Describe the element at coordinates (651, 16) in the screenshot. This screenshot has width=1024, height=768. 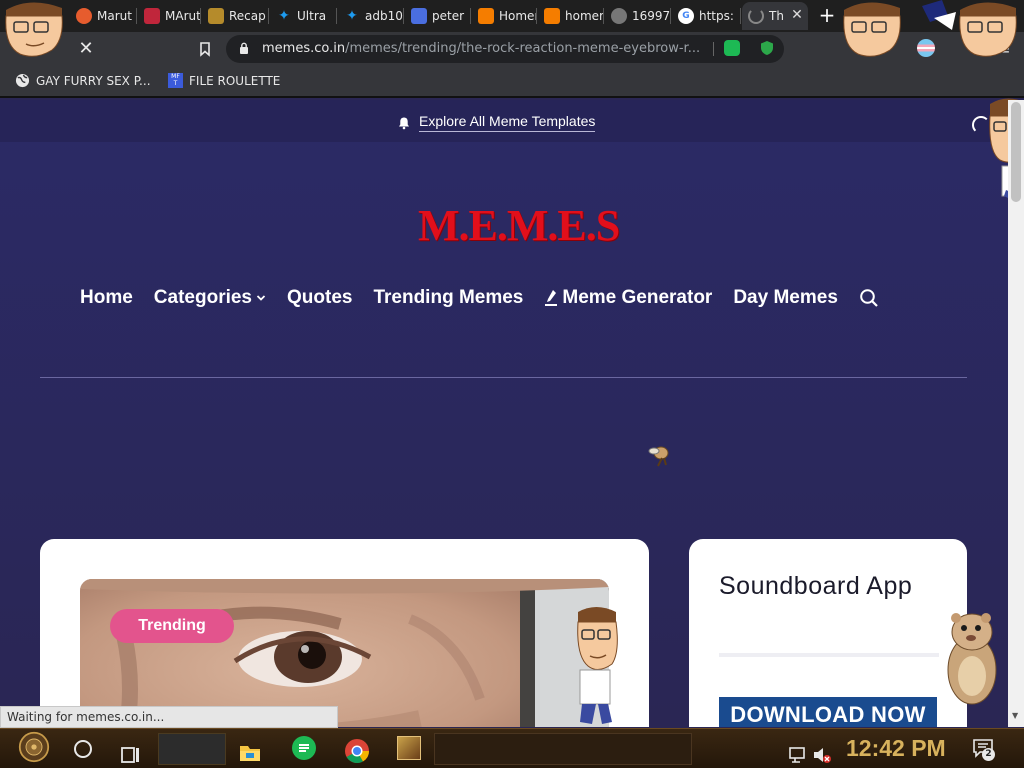
I see `tab-title: 16997` at that location.